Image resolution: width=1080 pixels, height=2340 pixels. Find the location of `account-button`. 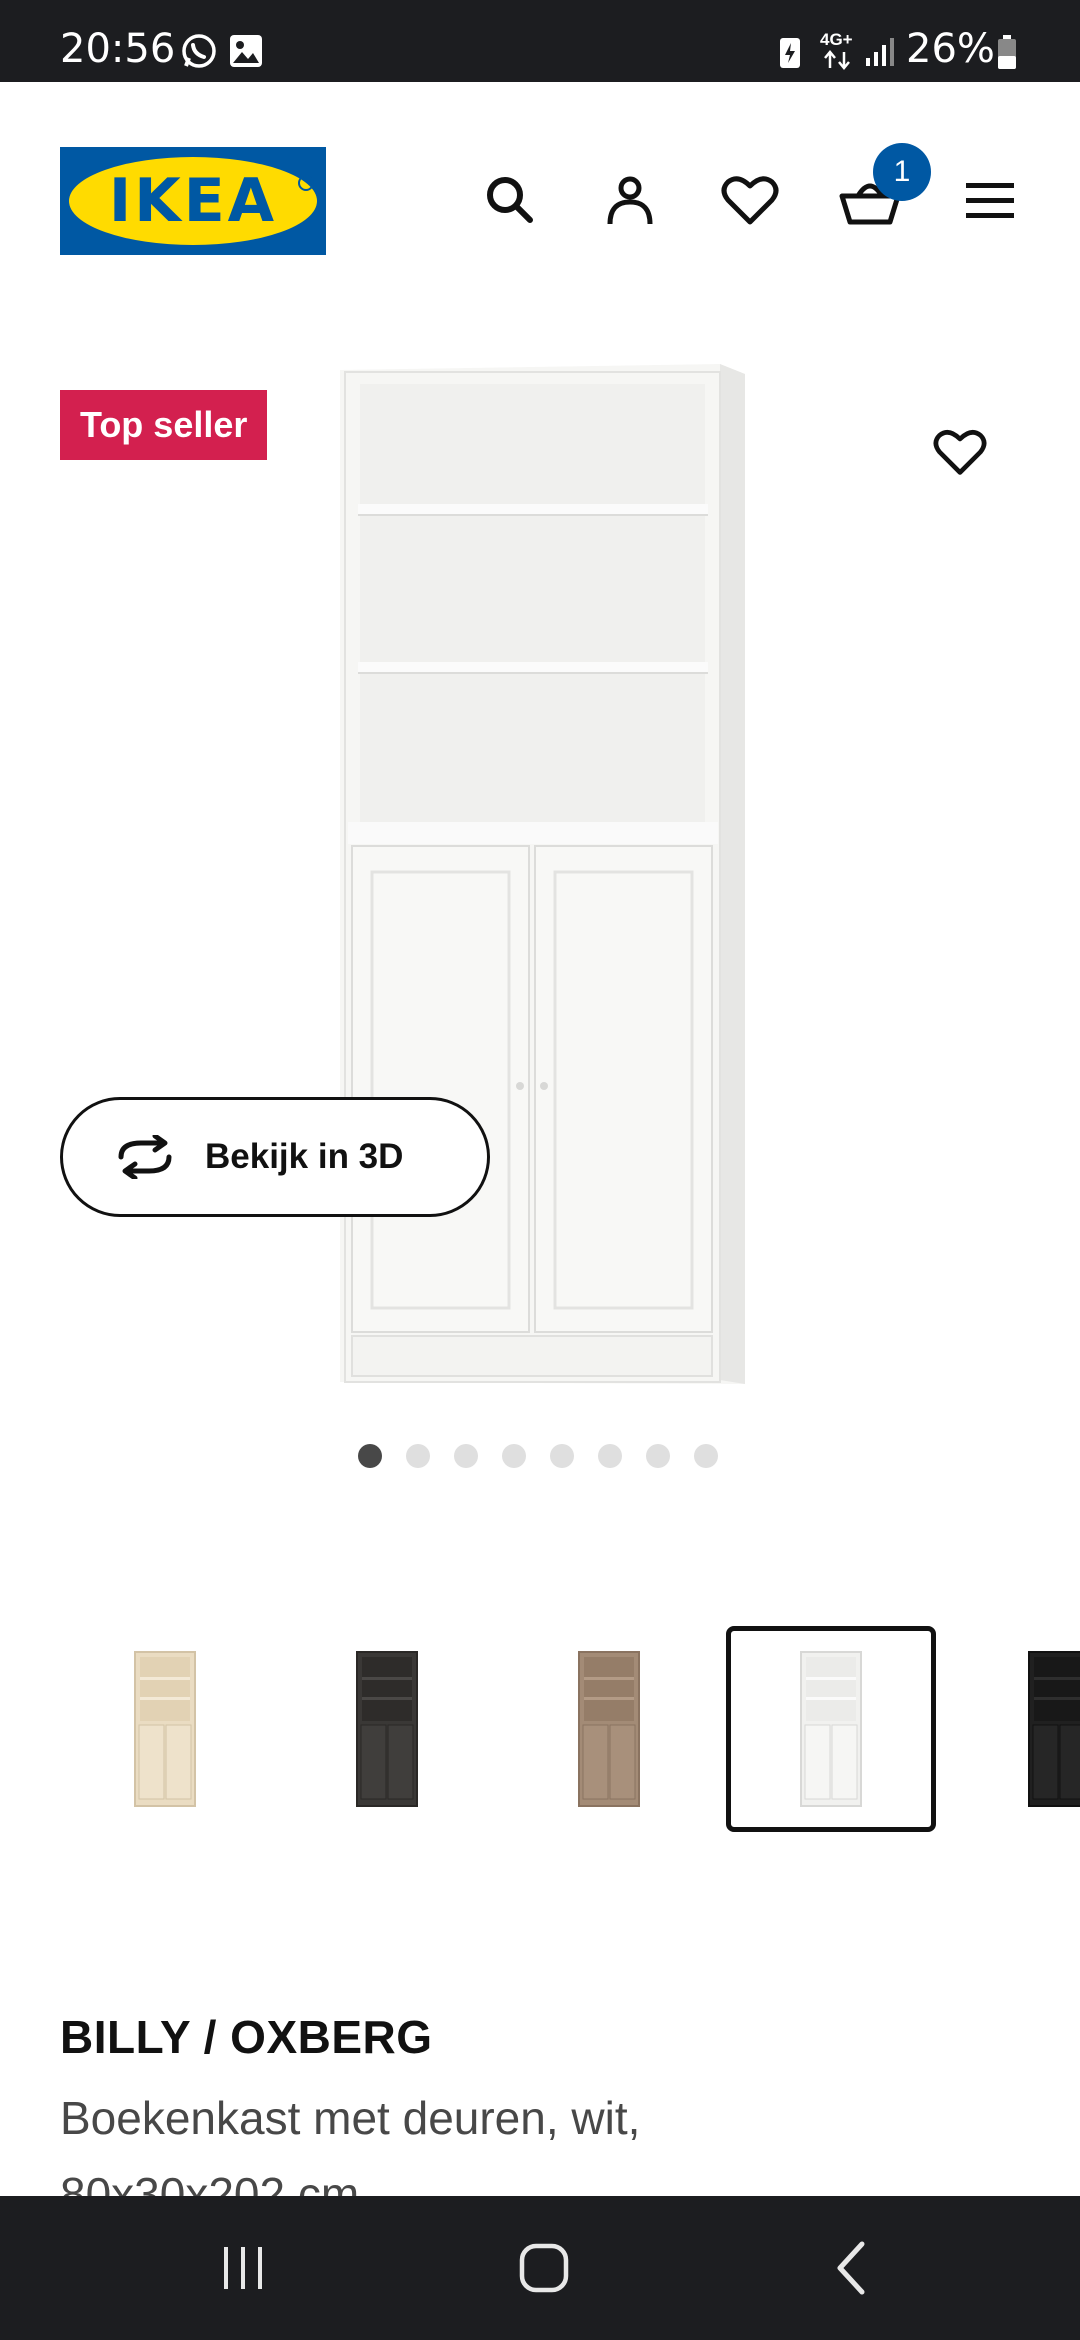

account-button is located at coordinates (630, 200).